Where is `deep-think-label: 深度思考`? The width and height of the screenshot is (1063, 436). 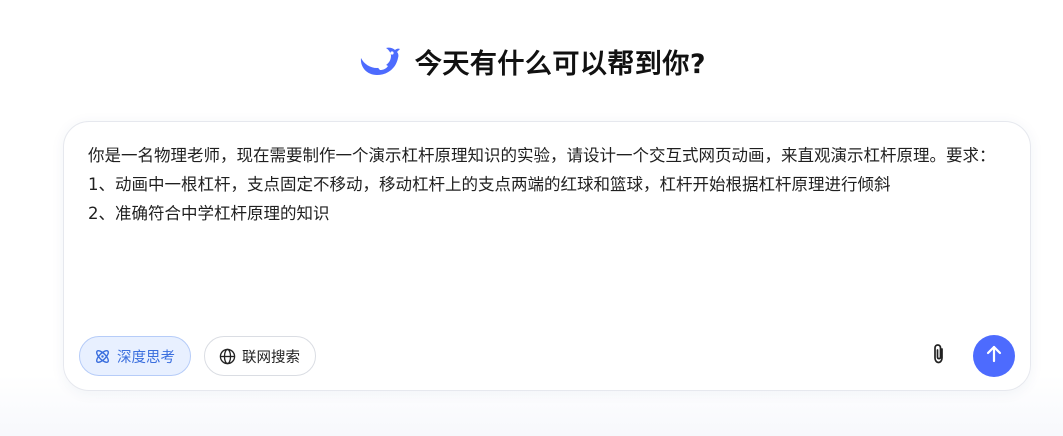
deep-think-label: 深度思考 is located at coordinates (146, 357).